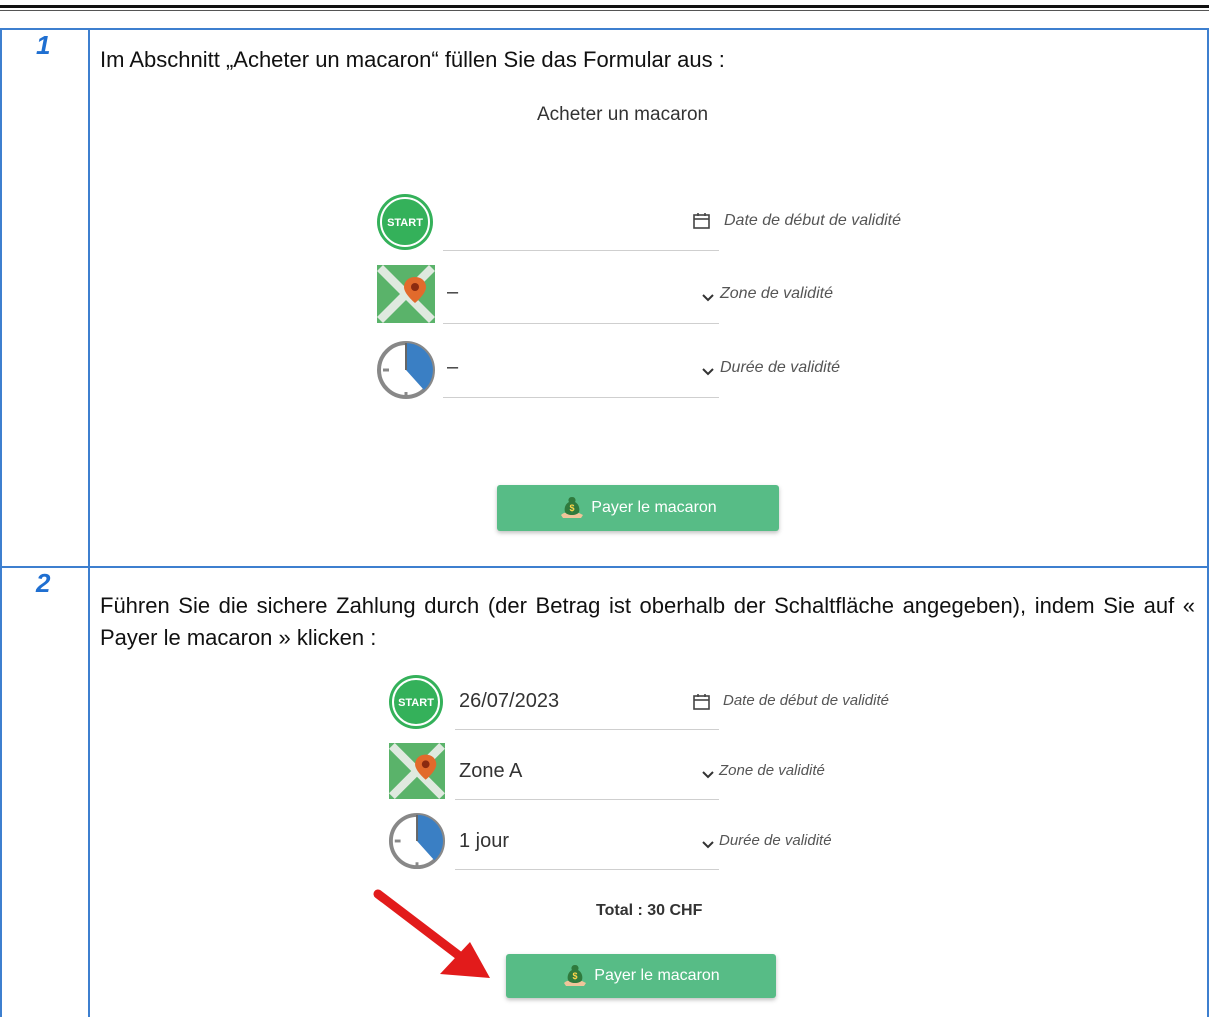  What do you see at coordinates (484, 841) in the screenshot?
I see `duration-field-value: 1 jour` at bounding box center [484, 841].